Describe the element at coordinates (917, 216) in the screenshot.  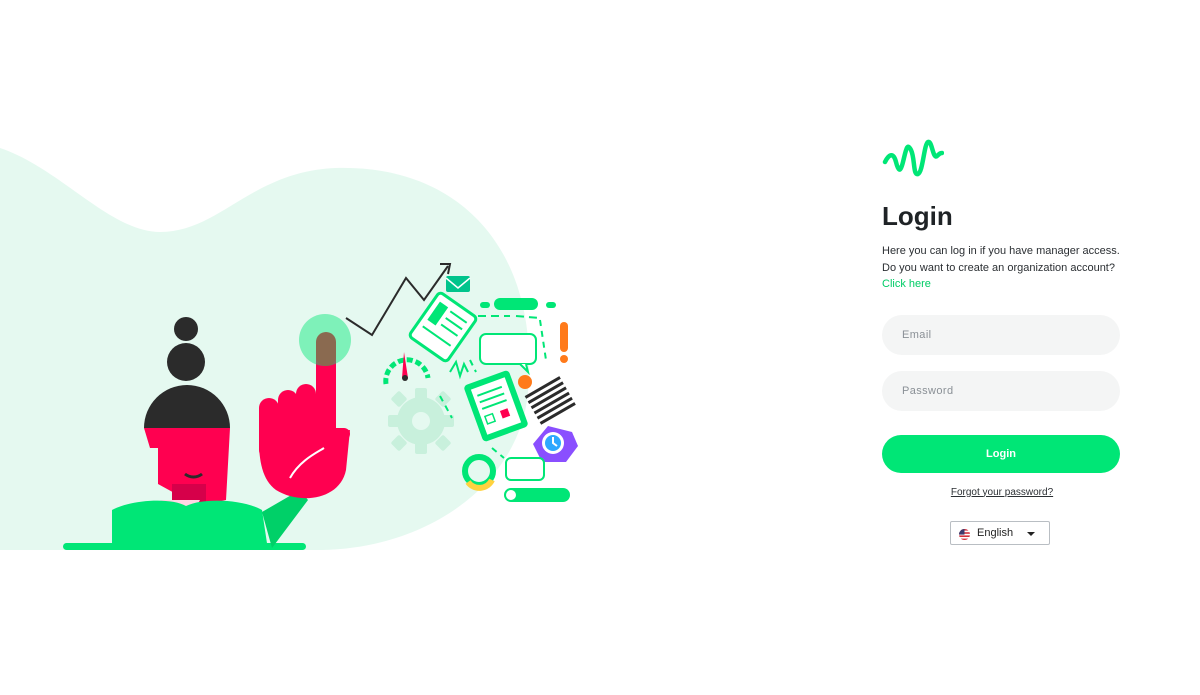
I see `page-title: Login` at that location.